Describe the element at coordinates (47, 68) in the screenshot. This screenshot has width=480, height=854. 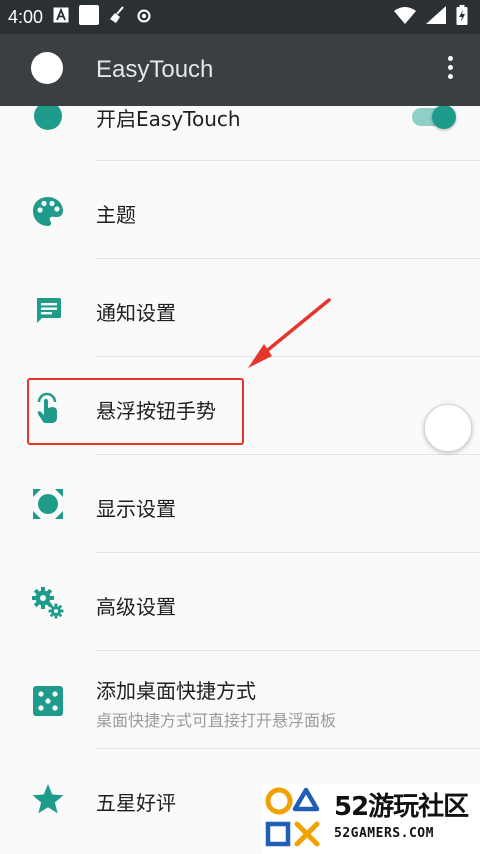
I see `app-logo-icon` at that location.